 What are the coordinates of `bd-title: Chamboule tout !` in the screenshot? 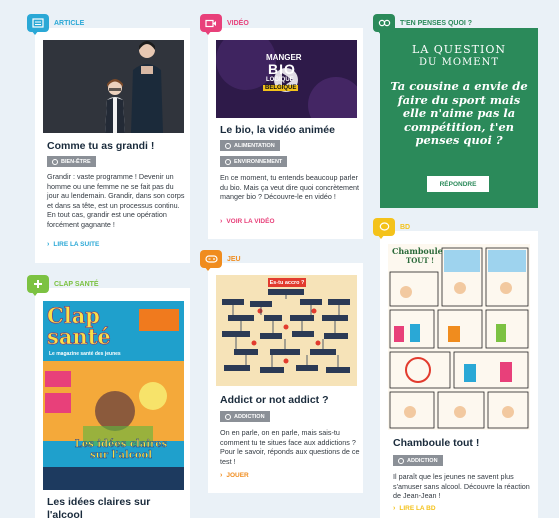 It's located at (463, 443).